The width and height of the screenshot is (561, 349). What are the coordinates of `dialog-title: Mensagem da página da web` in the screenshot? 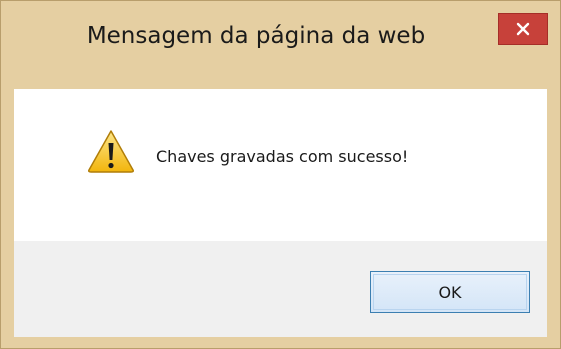 It's located at (256, 36).